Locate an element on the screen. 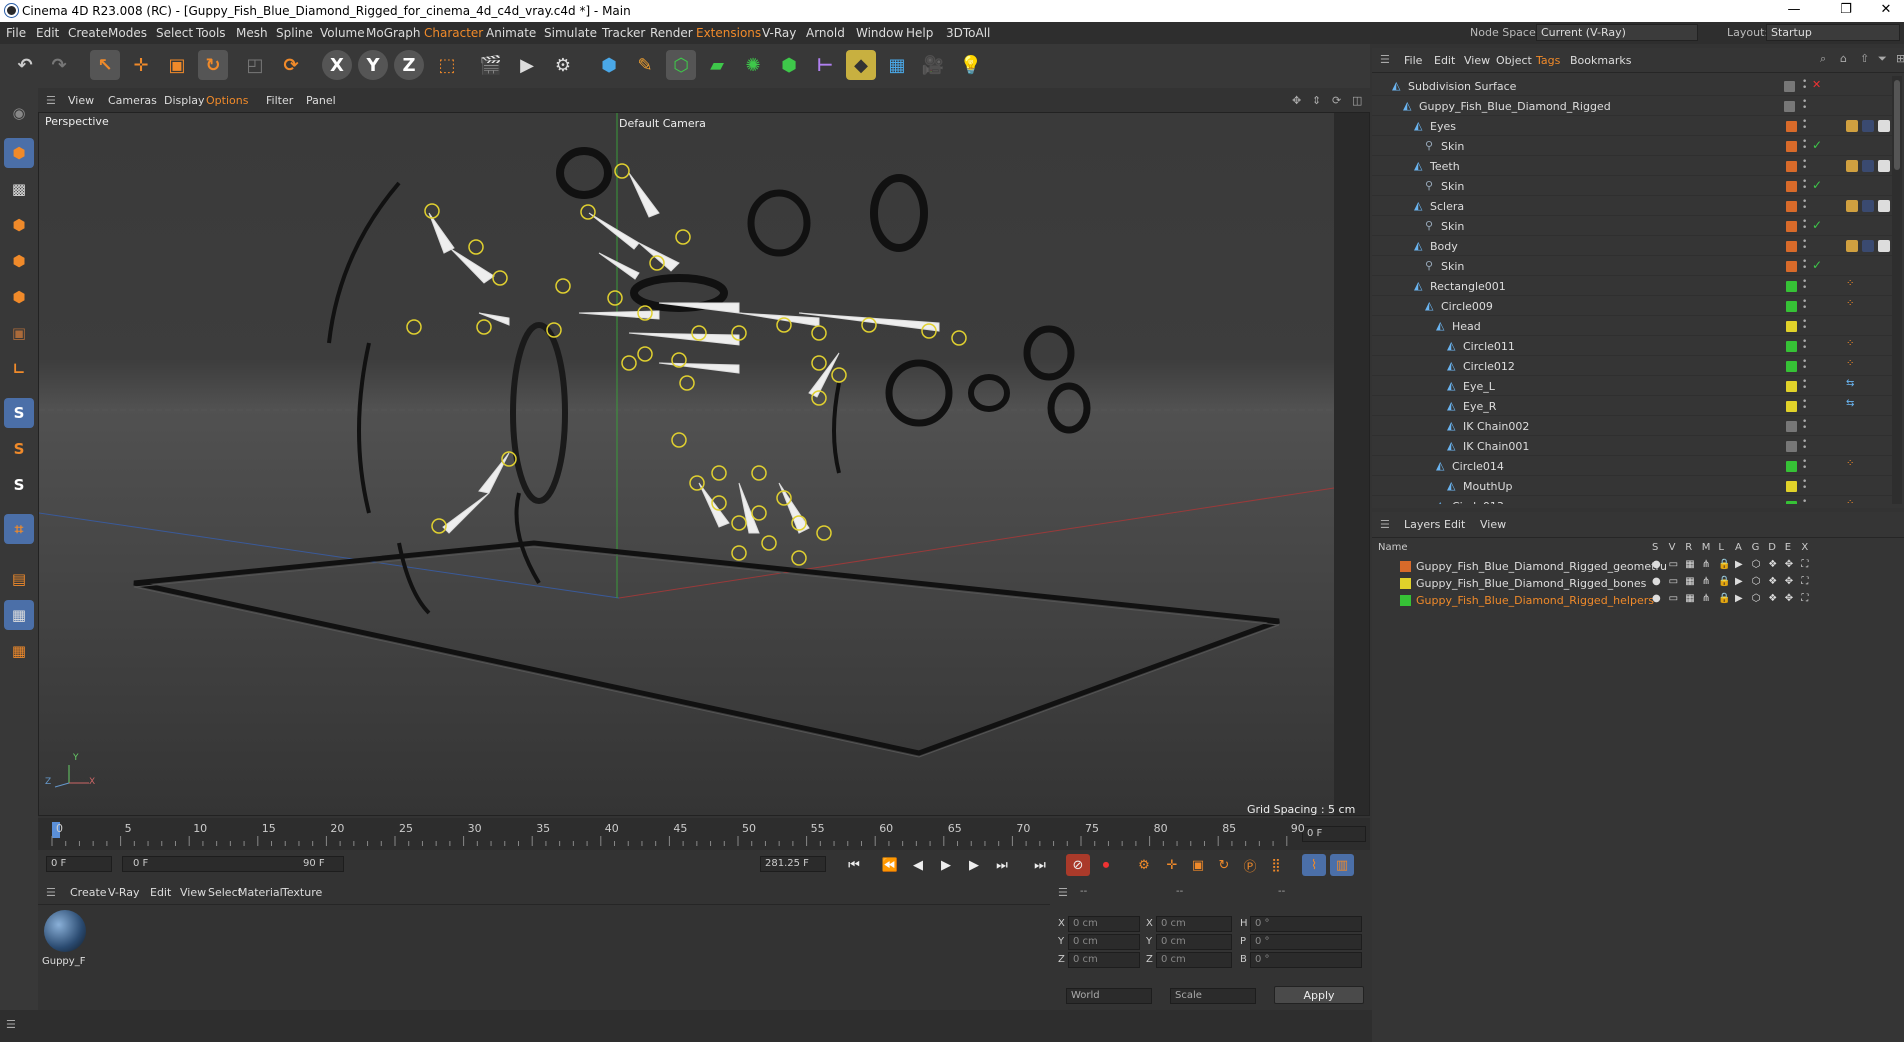 The height and width of the screenshot is (1042, 1904). minimize-button: — is located at coordinates (1794, 11).